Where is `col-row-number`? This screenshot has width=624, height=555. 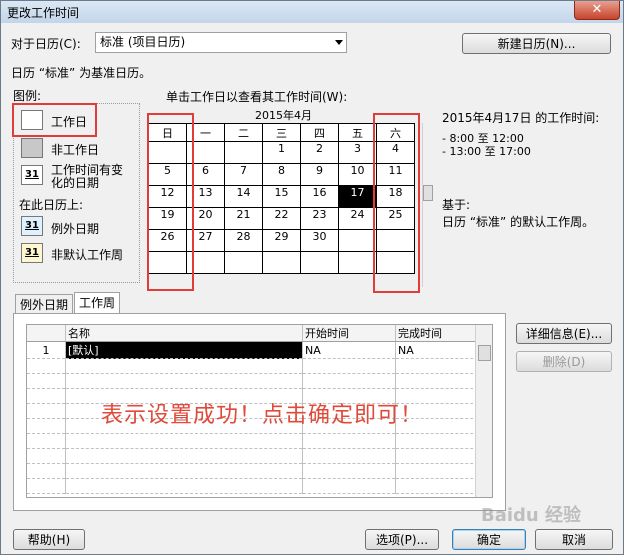
col-row-number is located at coordinates (46, 333).